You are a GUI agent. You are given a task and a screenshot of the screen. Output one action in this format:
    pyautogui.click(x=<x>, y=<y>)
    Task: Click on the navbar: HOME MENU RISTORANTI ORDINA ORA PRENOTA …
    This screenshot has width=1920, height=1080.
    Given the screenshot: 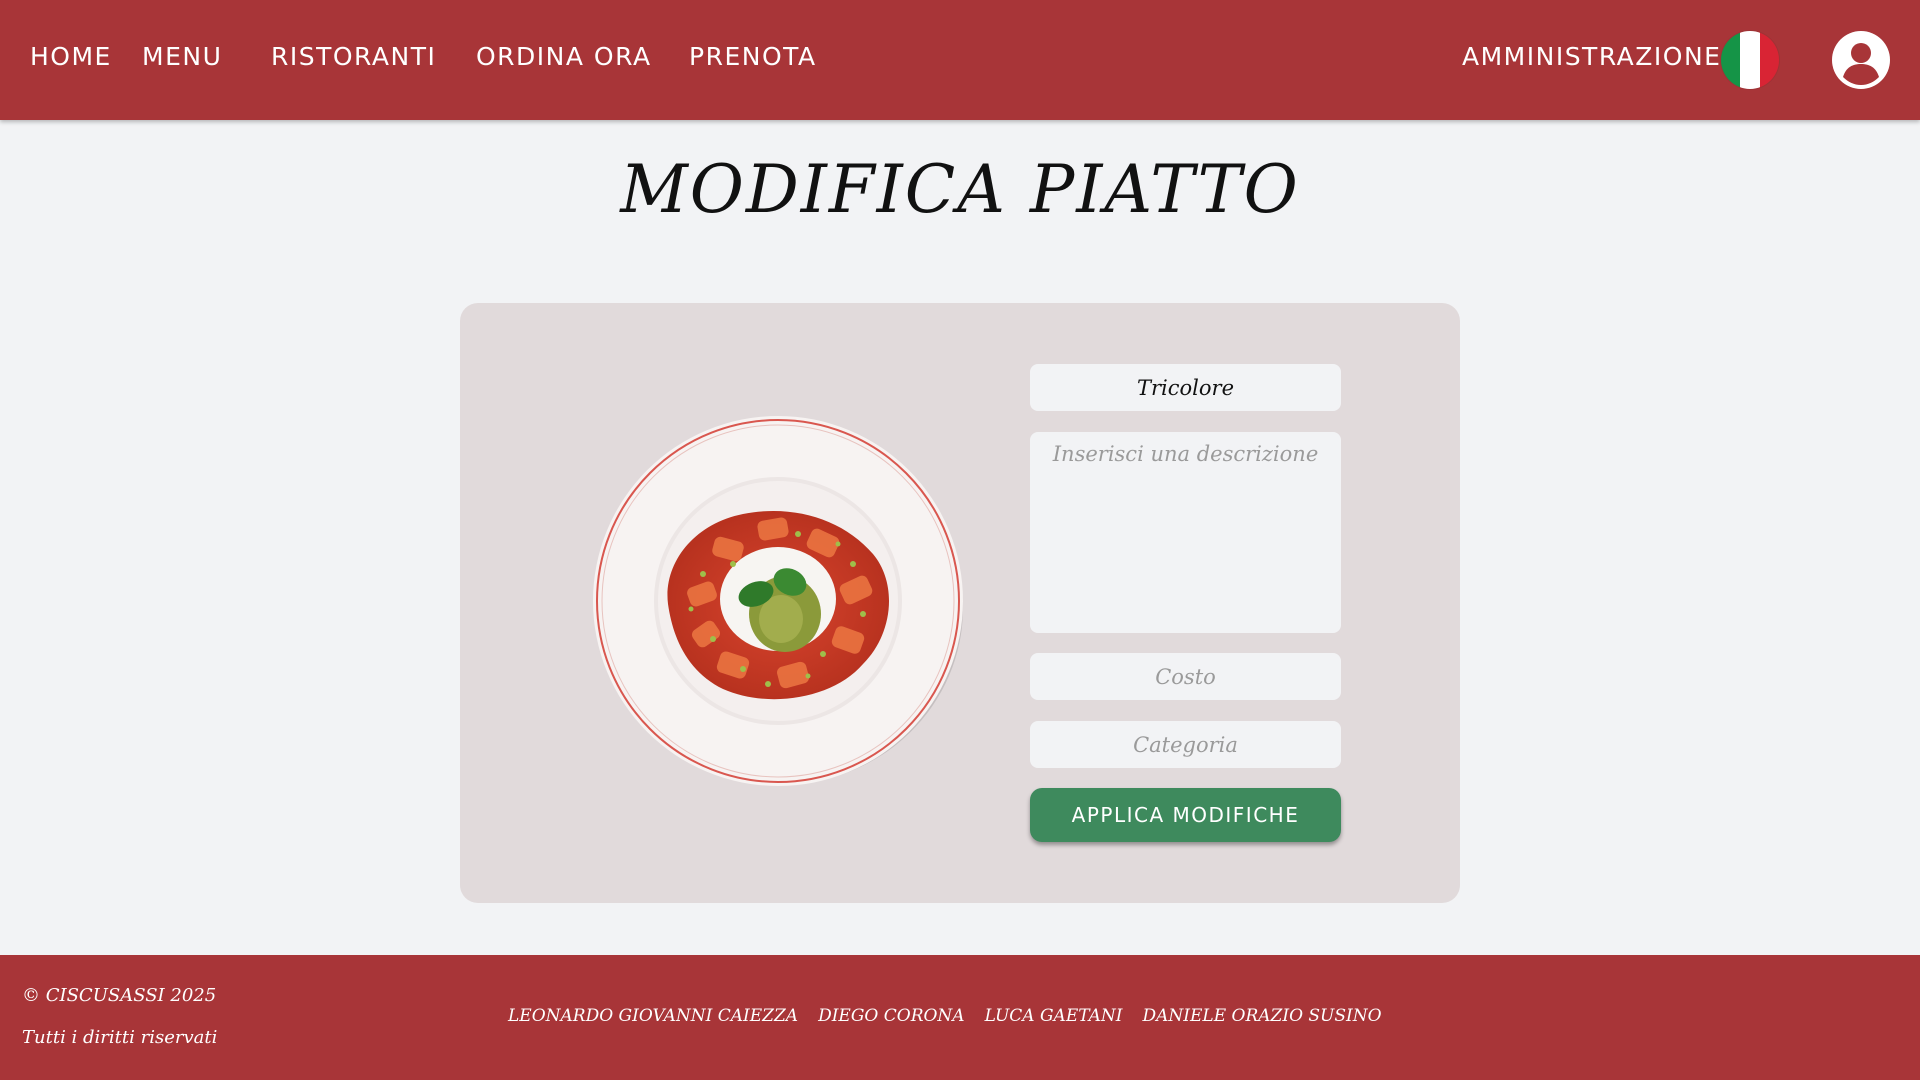 What is the action you would take?
    pyautogui.click(x=960, y=60)
    